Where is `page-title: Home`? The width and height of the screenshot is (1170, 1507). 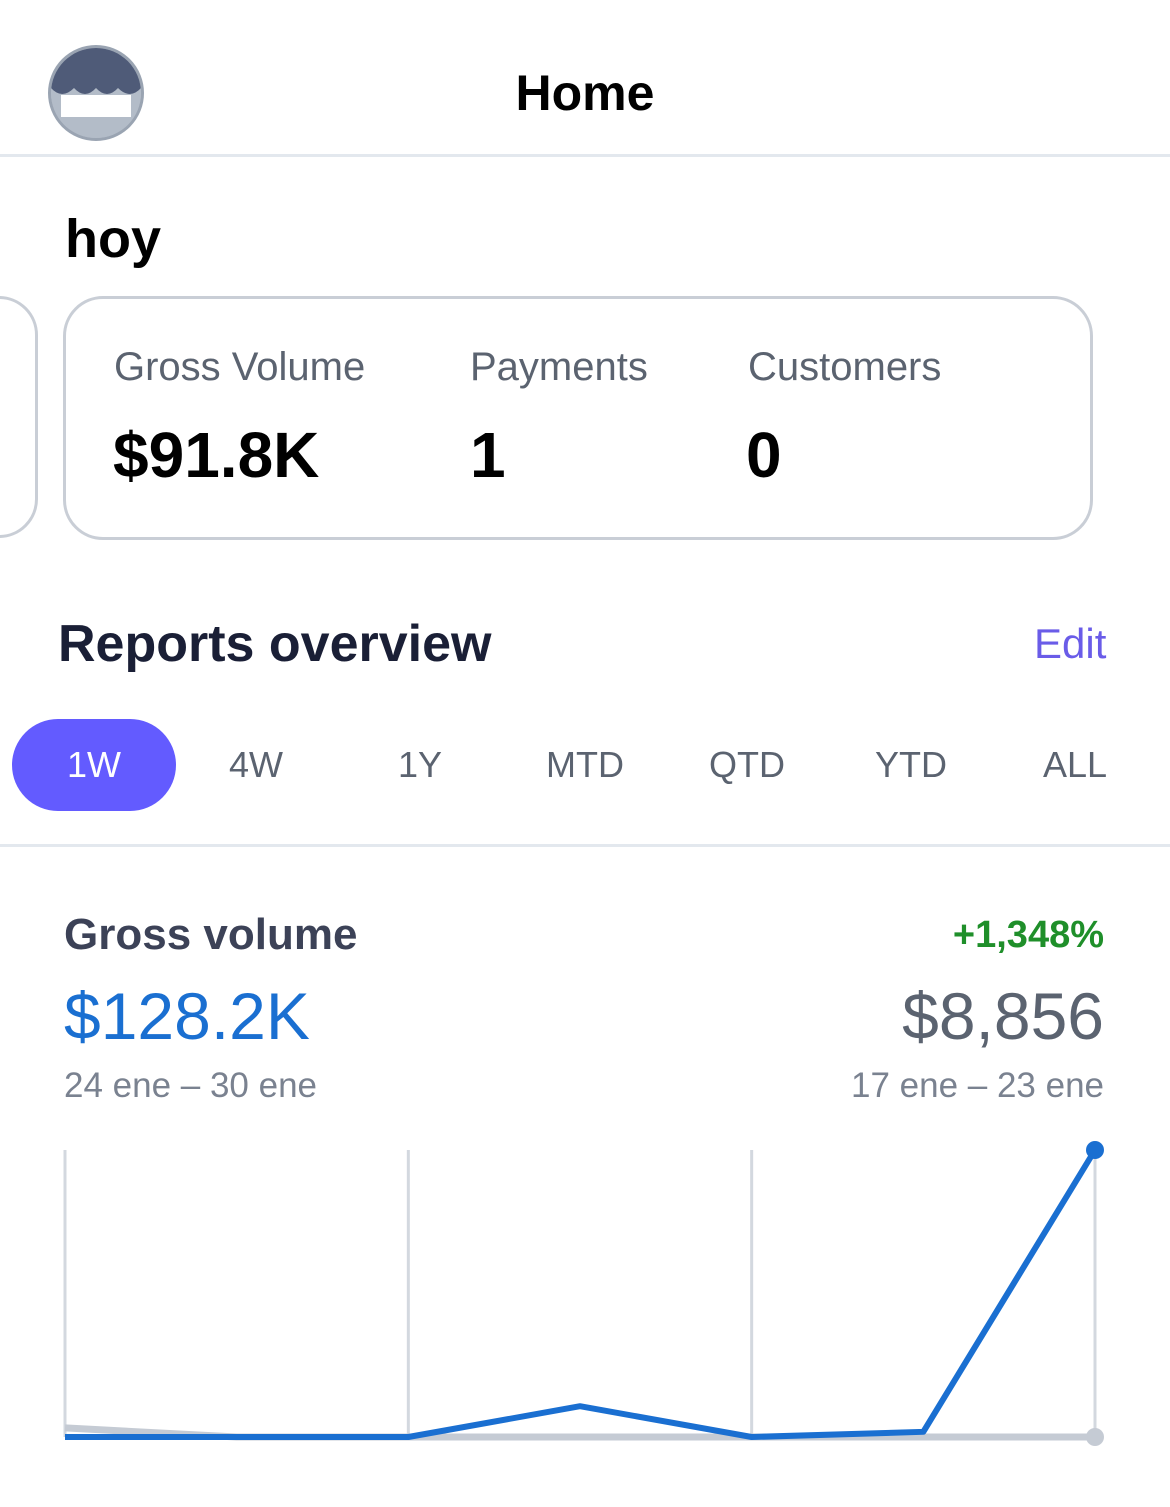 page-title: Home is located at coordinates (585, 93).